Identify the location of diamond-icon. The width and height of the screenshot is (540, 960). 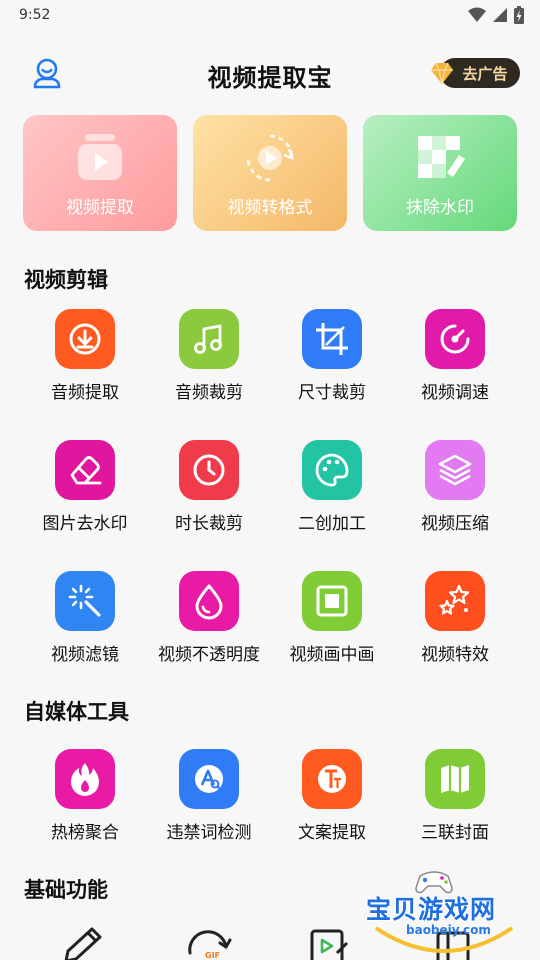
(442, 73).